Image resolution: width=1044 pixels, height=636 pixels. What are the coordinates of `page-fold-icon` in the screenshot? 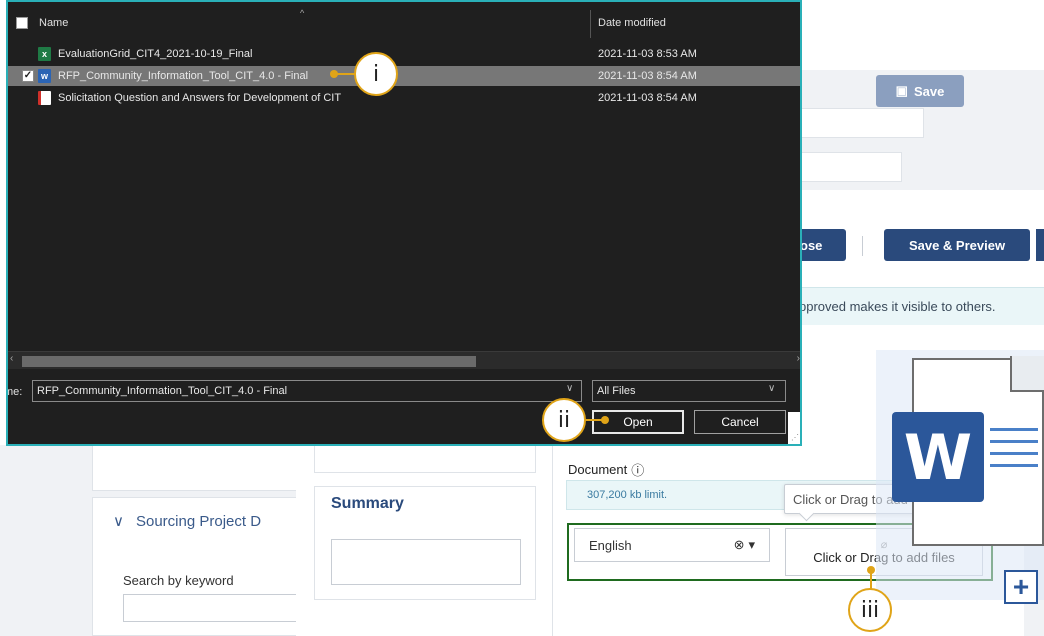 It's located at (1027, 374).